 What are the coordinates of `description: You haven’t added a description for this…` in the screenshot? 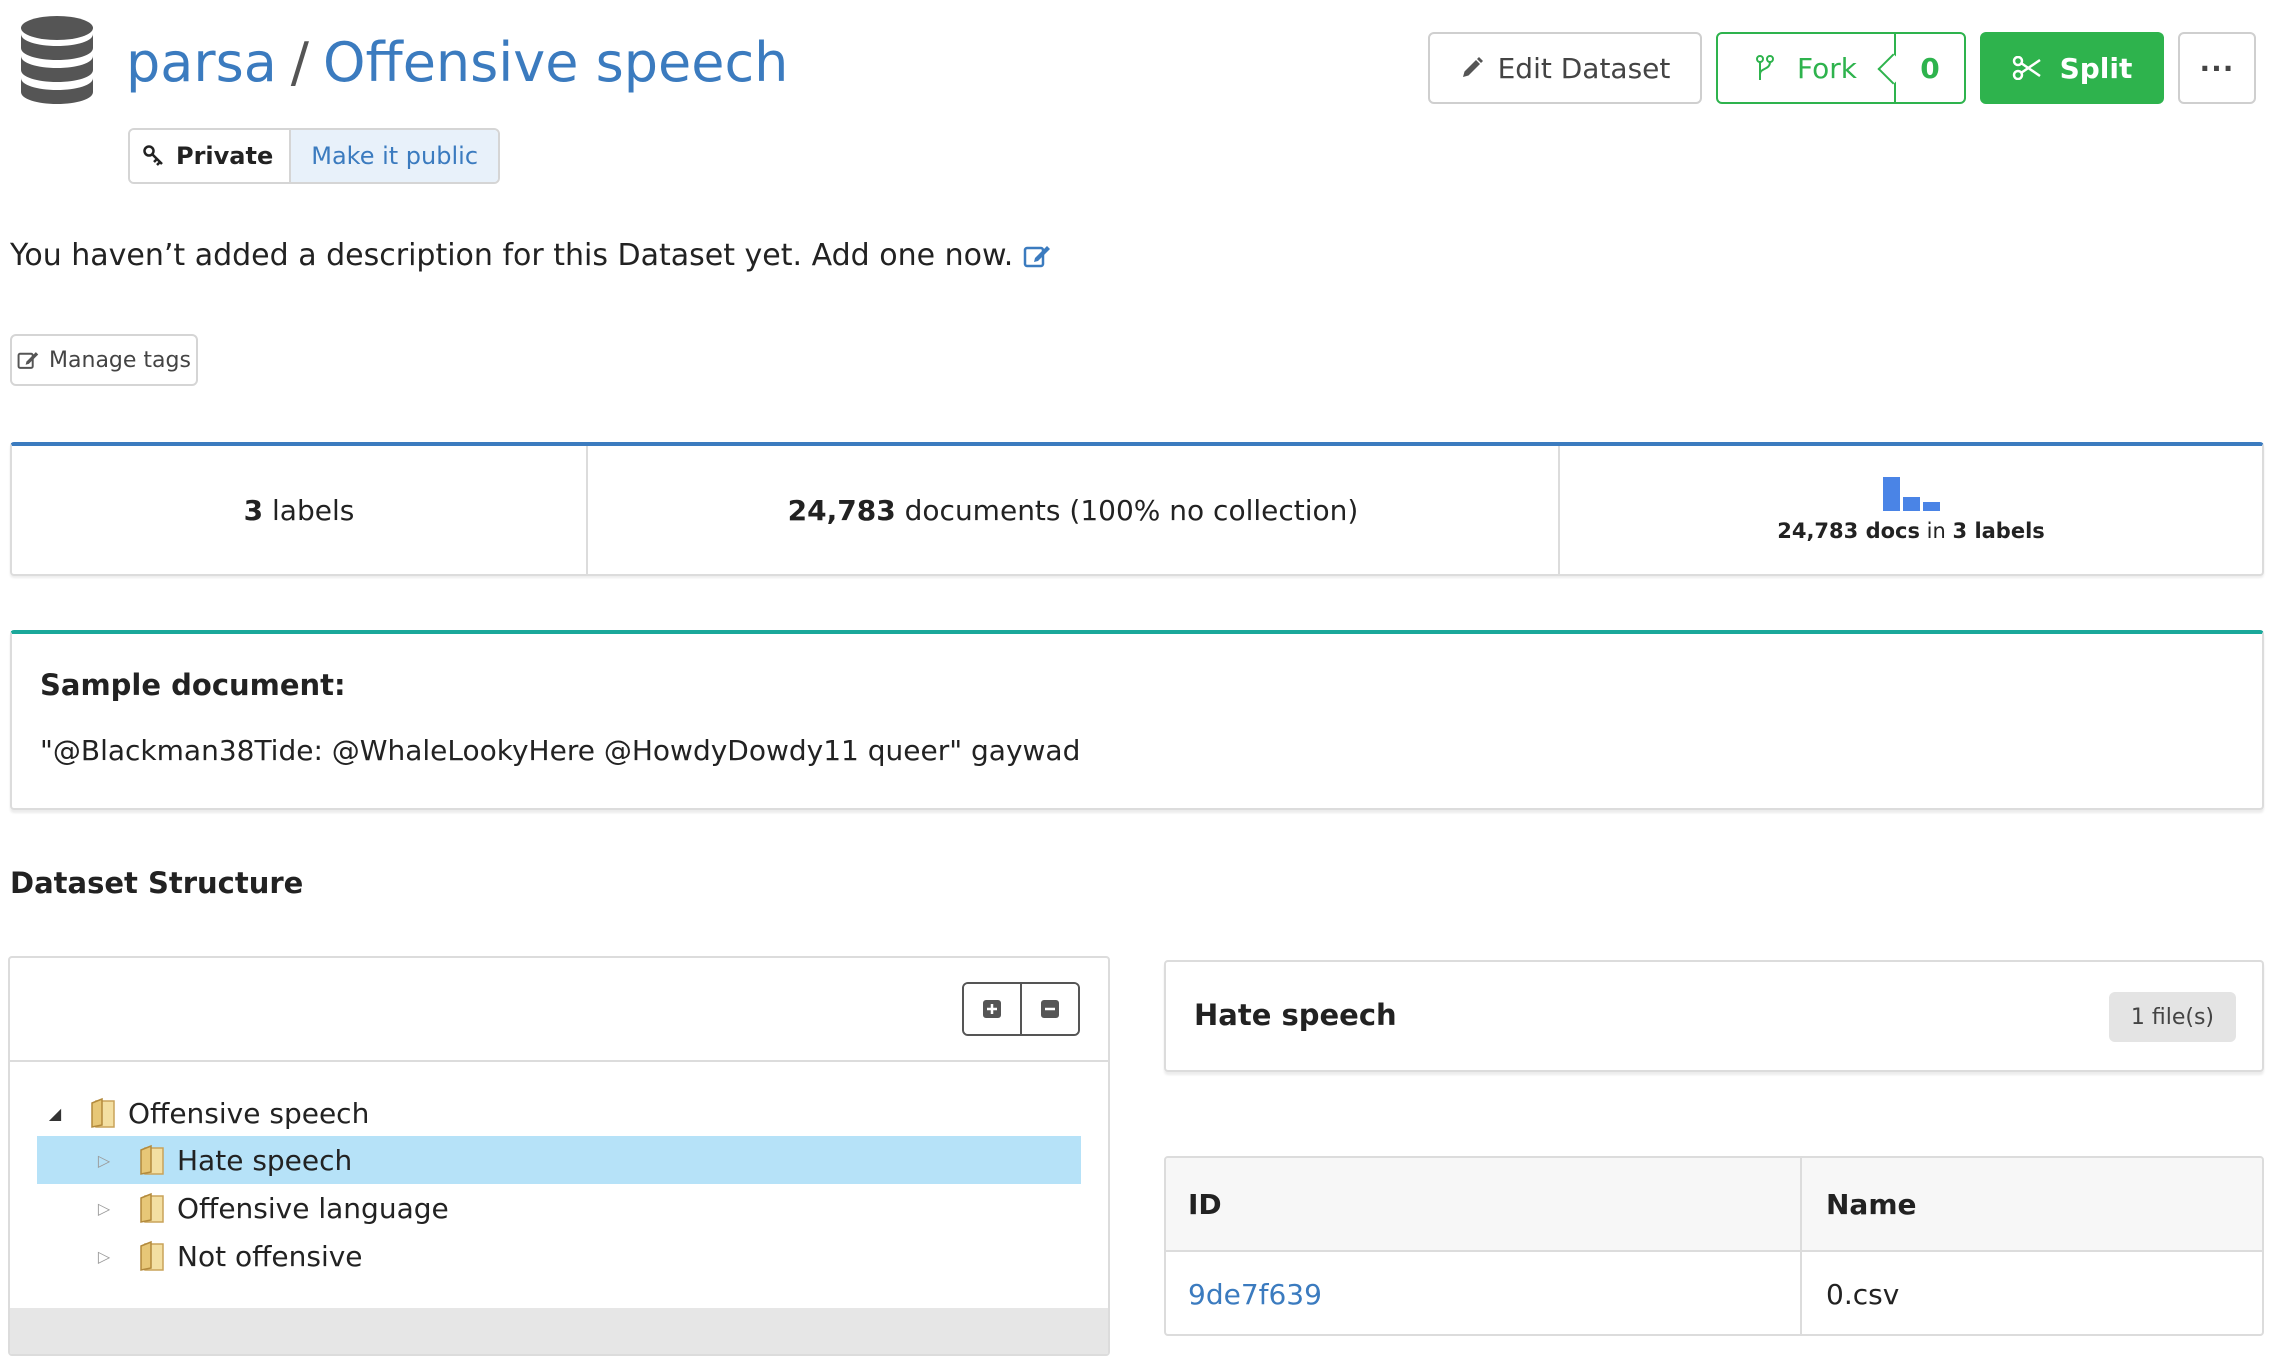 It's located at (530, 255).